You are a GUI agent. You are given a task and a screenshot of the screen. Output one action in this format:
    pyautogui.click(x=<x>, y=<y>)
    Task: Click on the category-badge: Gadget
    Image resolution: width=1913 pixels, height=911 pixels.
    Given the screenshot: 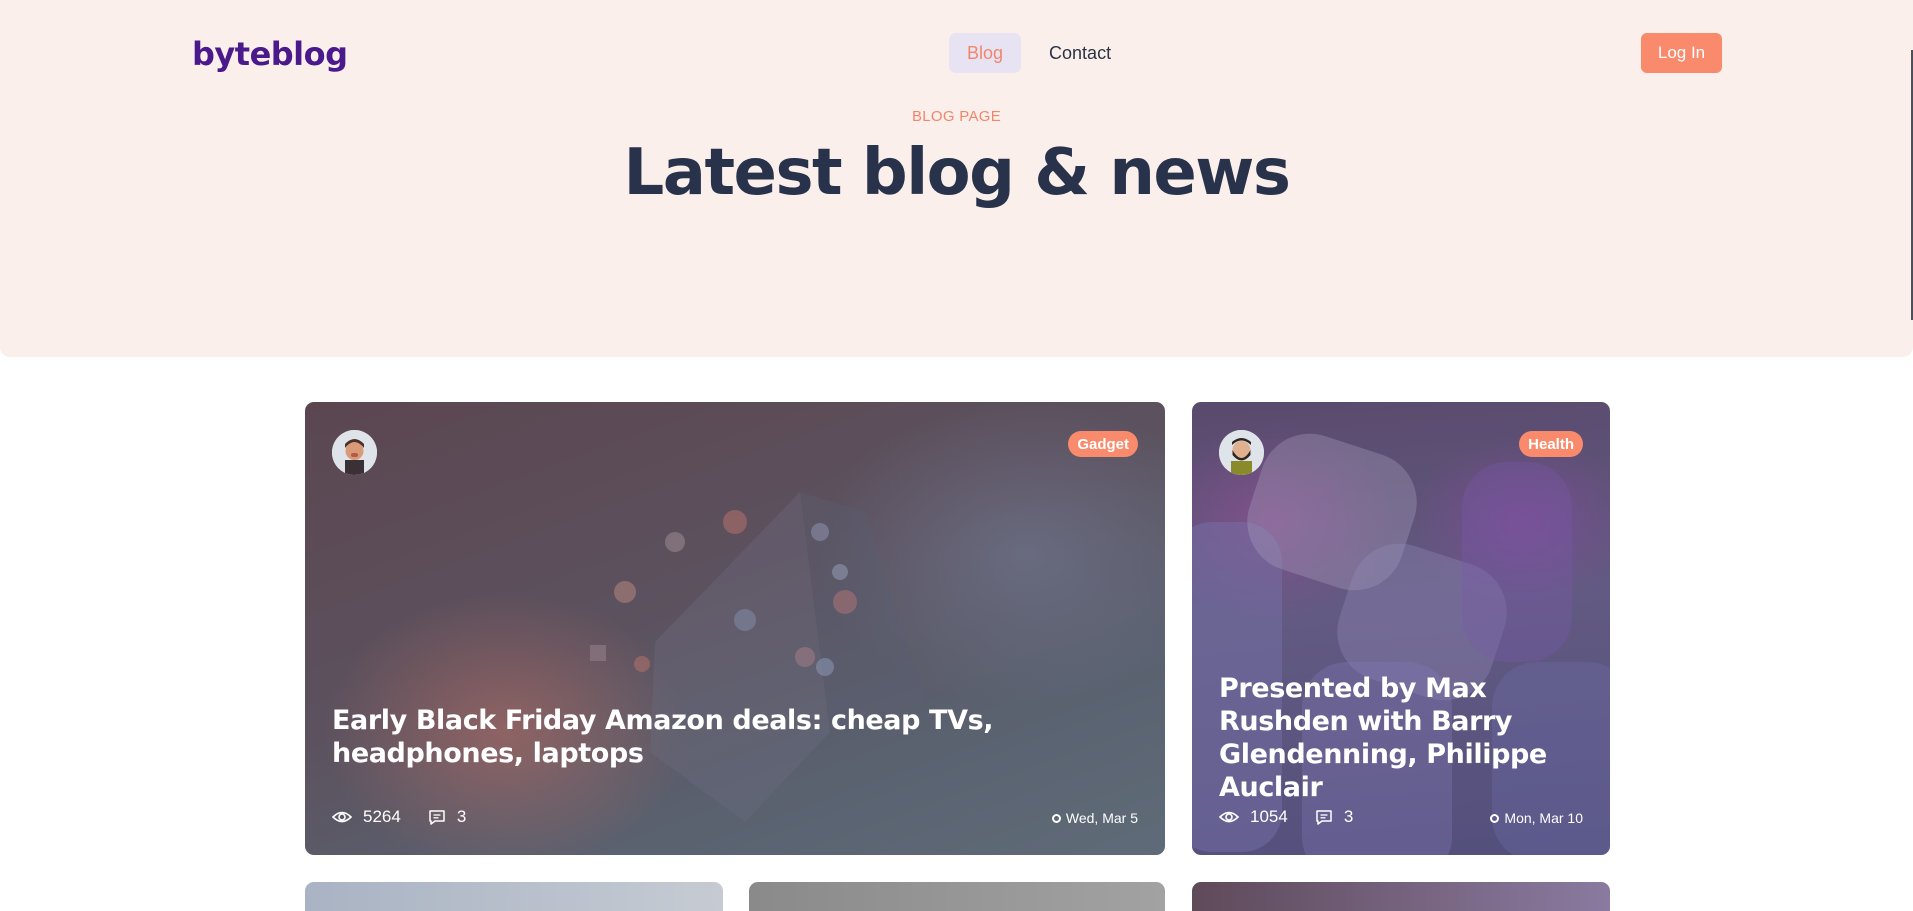 What is the action you would take?
    pyautogui.click(x=1103, y=444)
    